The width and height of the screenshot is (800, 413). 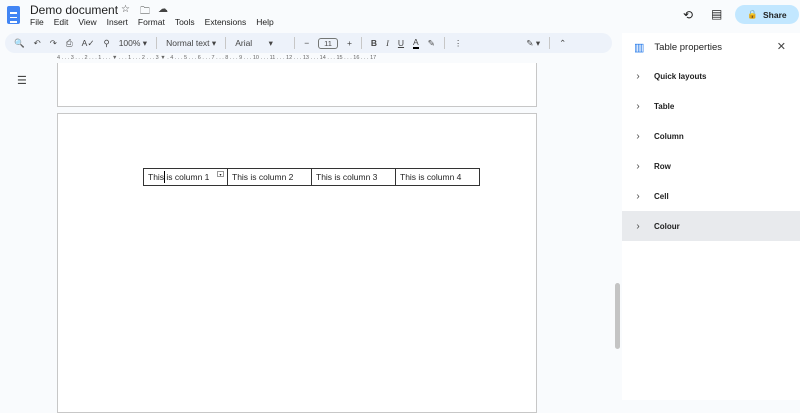 What do you see at coordinates (458, 43) in the screenshot?
I see `more-icon: ⋮` at bounding box center [458, 43].